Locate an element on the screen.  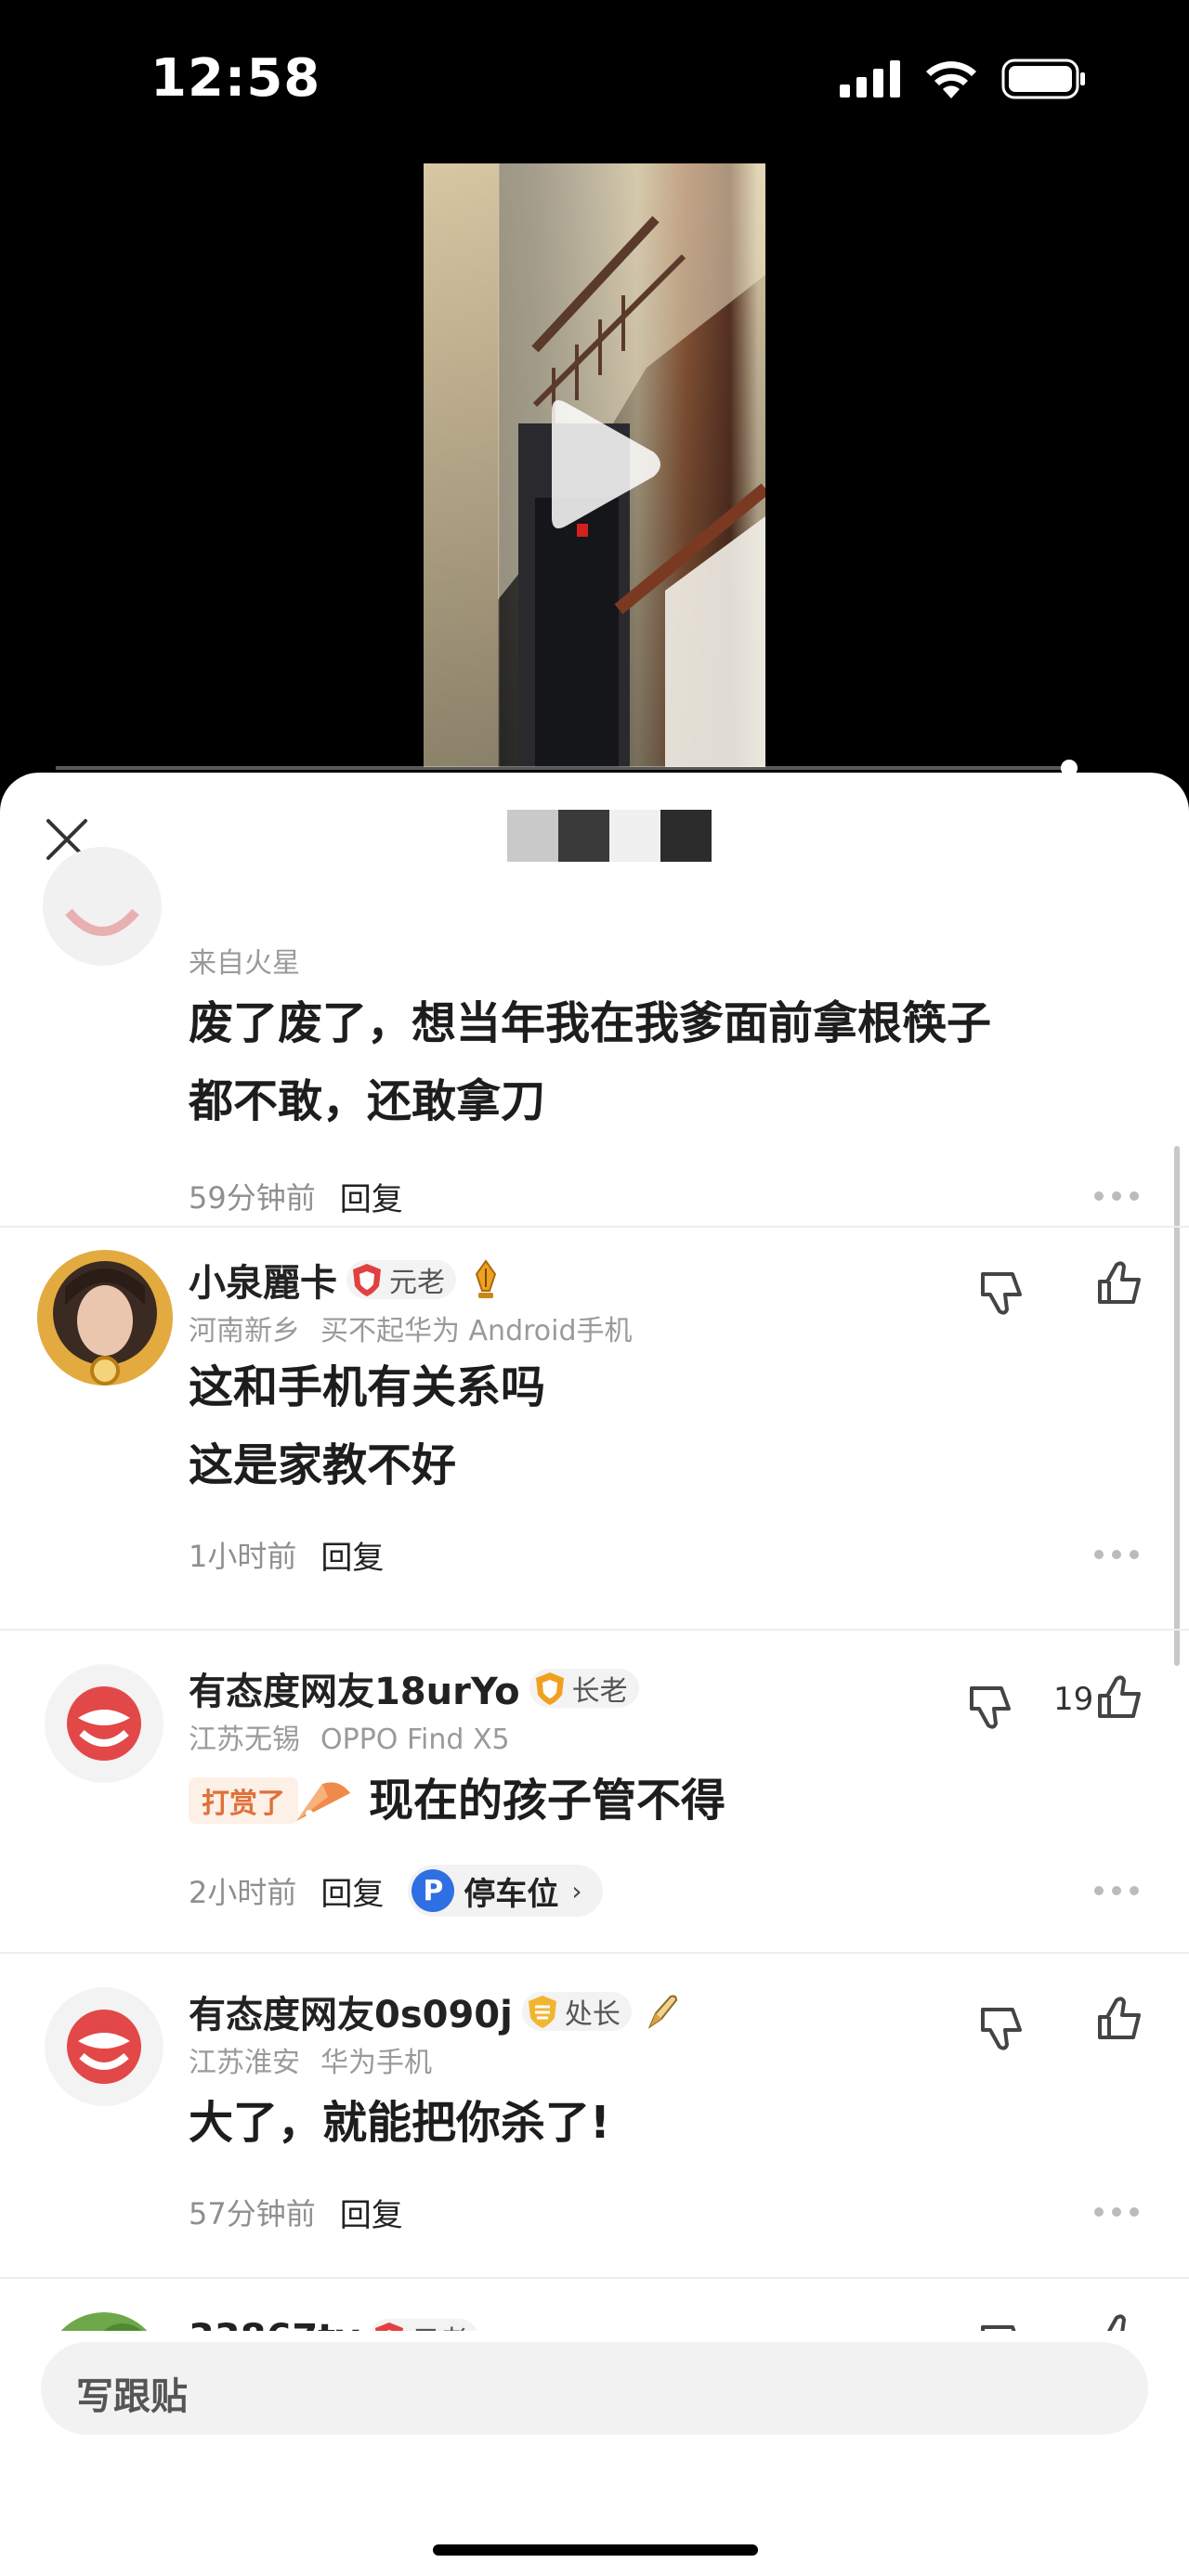
comment-text-line: 废了废了，想当年我在我爹面前拿根筷子 is located at coordinates (590, 1023).